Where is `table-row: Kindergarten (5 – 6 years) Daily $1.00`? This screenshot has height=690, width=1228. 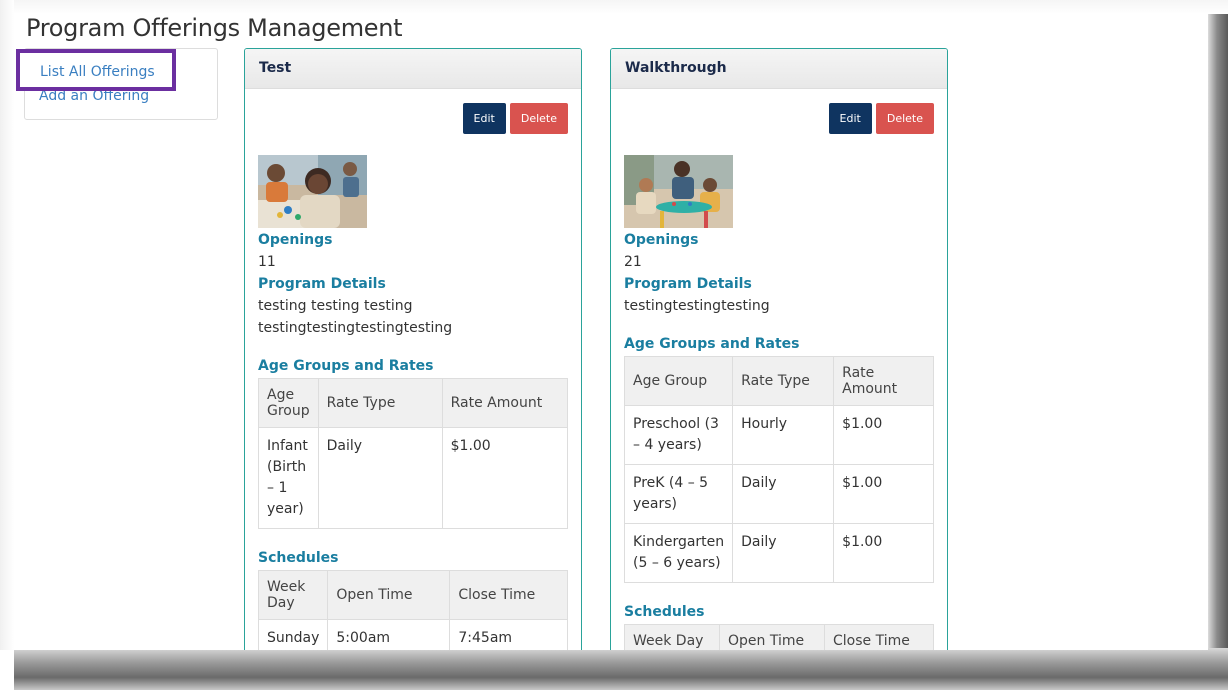 table-row: Kindergarten (5 – 6 years) Daily $1.00 is located at coordinates (778, 553).